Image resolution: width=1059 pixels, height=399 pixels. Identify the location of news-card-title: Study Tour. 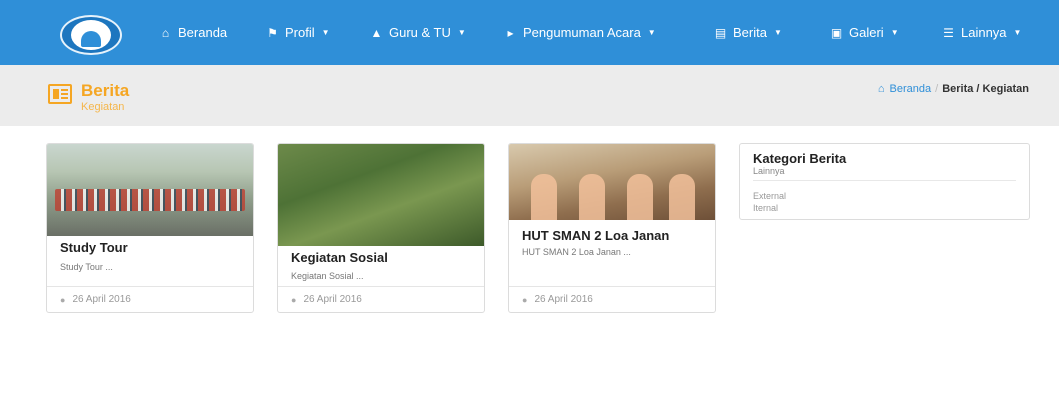
(94, 247).